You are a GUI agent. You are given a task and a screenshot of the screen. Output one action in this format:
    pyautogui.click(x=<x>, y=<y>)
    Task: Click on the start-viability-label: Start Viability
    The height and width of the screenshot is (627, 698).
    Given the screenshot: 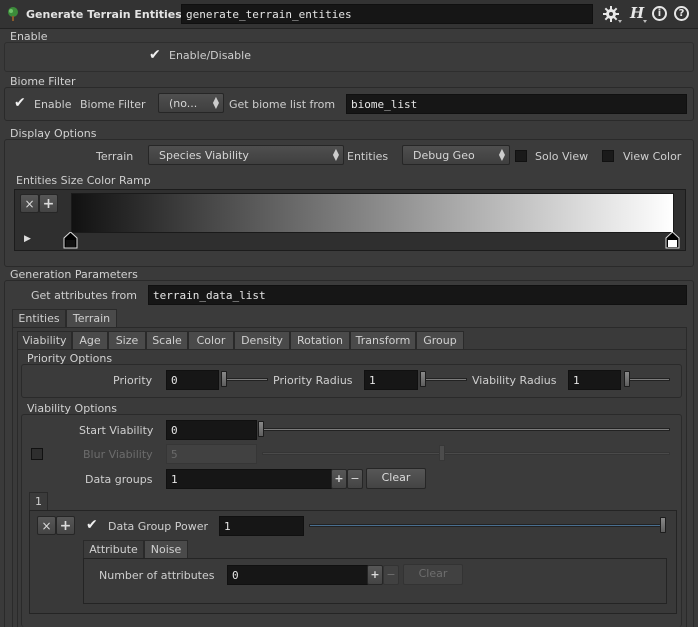 What is the action you would take?
    pyautogui.click(x=116, y=430)
    